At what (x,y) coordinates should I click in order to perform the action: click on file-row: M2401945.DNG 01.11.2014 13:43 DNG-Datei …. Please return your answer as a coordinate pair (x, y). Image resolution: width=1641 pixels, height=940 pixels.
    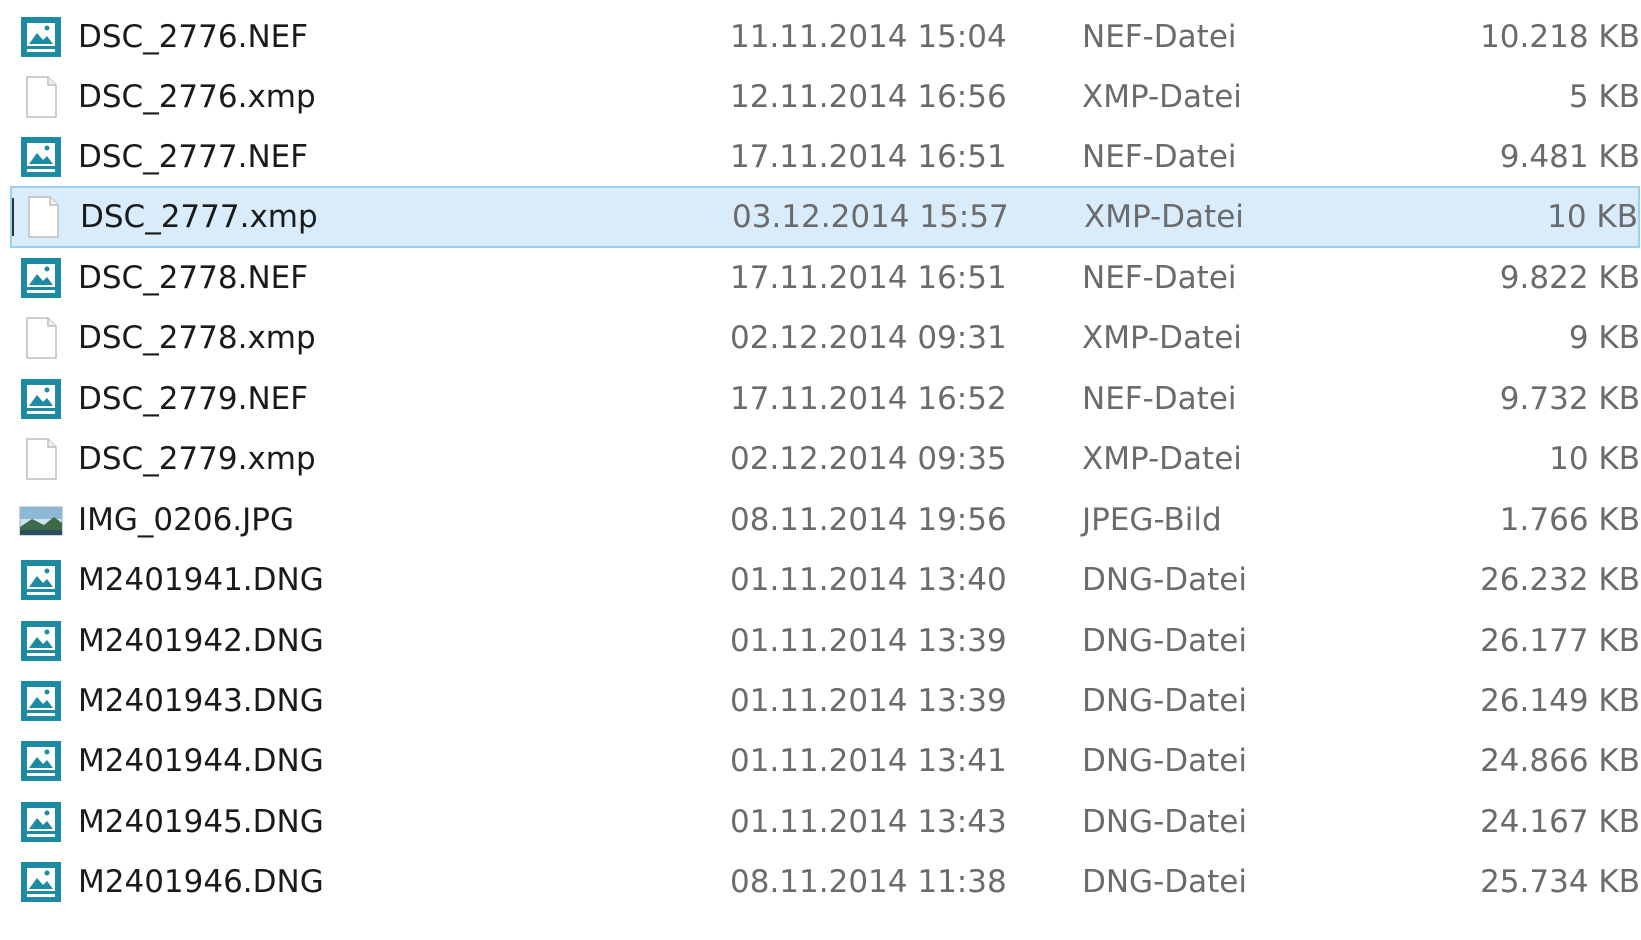
    Looking at the image, I should click on (825, 822).